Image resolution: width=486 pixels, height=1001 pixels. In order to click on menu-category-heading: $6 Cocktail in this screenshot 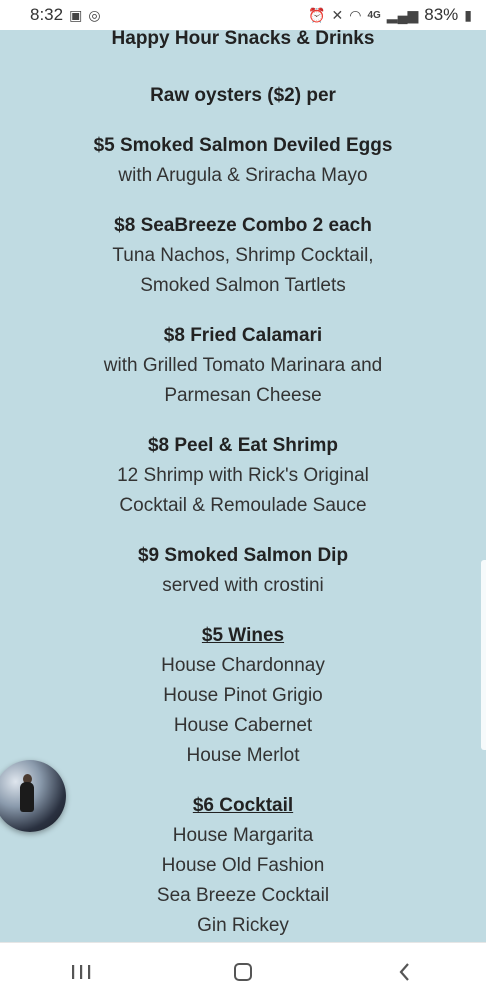, I will do `click(243, 805)`.